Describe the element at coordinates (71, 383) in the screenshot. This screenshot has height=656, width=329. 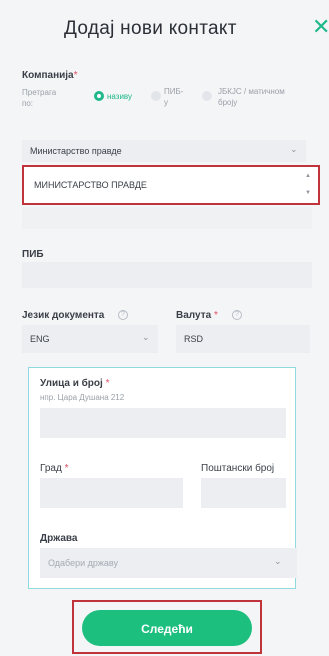
I see `street-label-text: Улица и број` at that location.